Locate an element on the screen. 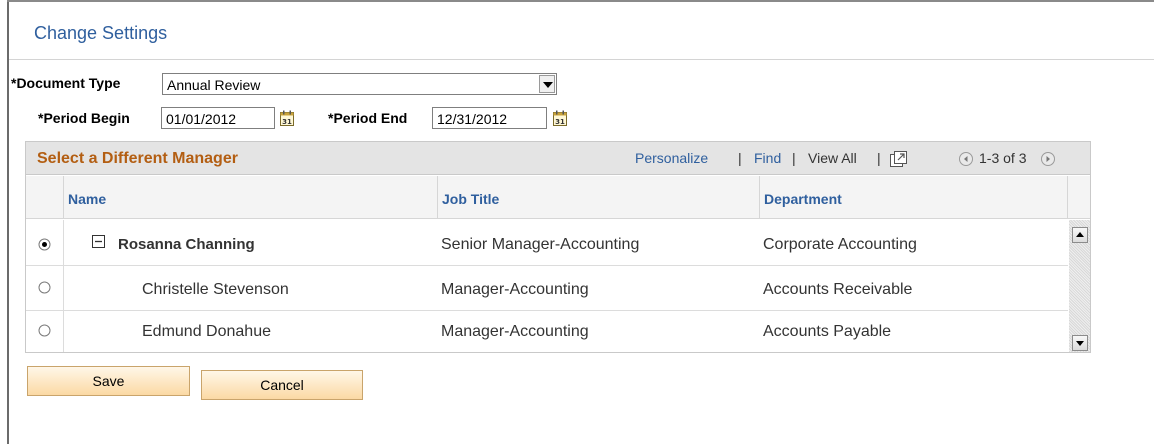 The height and width of the screenshot is (444, 1154). view-all-link: View All is located at coordinates (832, 158).